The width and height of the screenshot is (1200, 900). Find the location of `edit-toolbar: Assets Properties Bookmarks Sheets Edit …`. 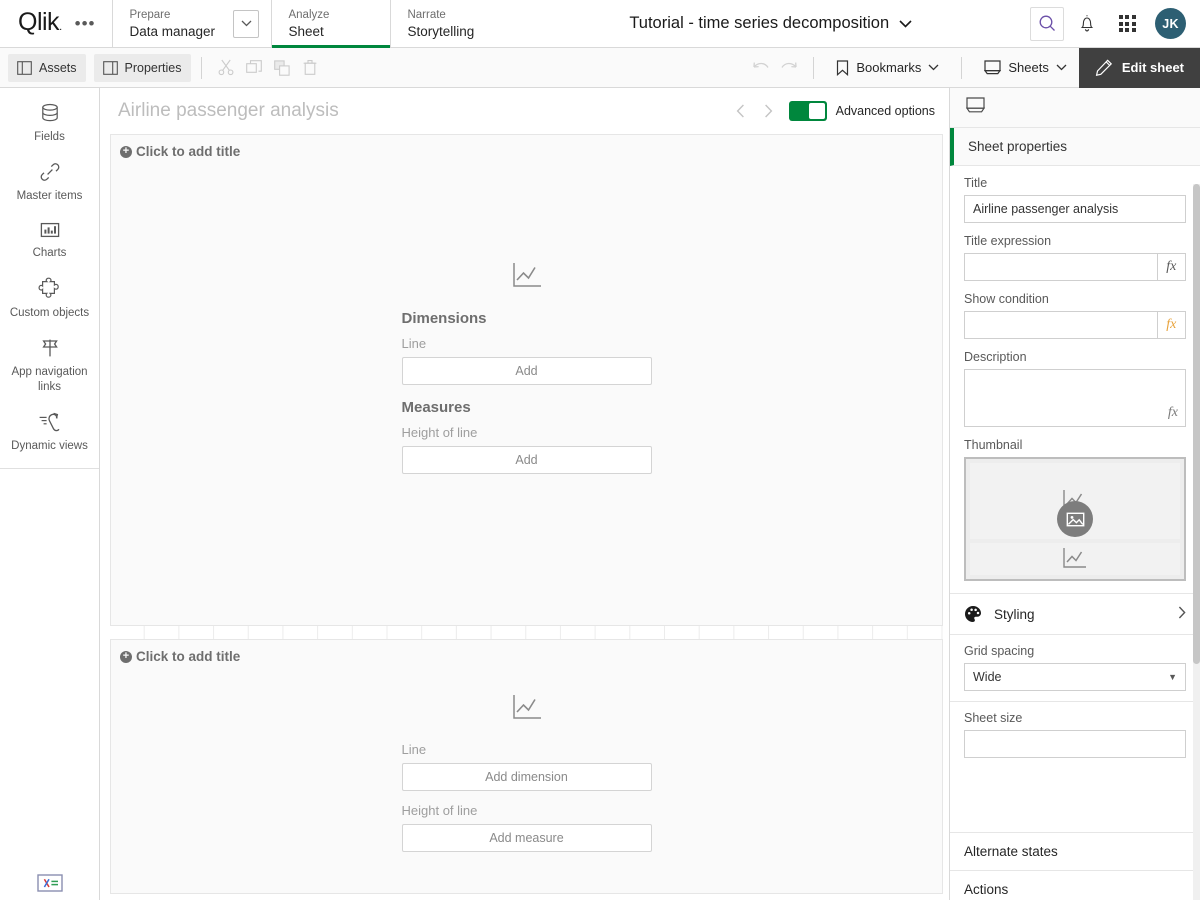

edit-toolbar: Assets Properties Bookmarks Sheets Edit … is located at coordinates (600, 67).